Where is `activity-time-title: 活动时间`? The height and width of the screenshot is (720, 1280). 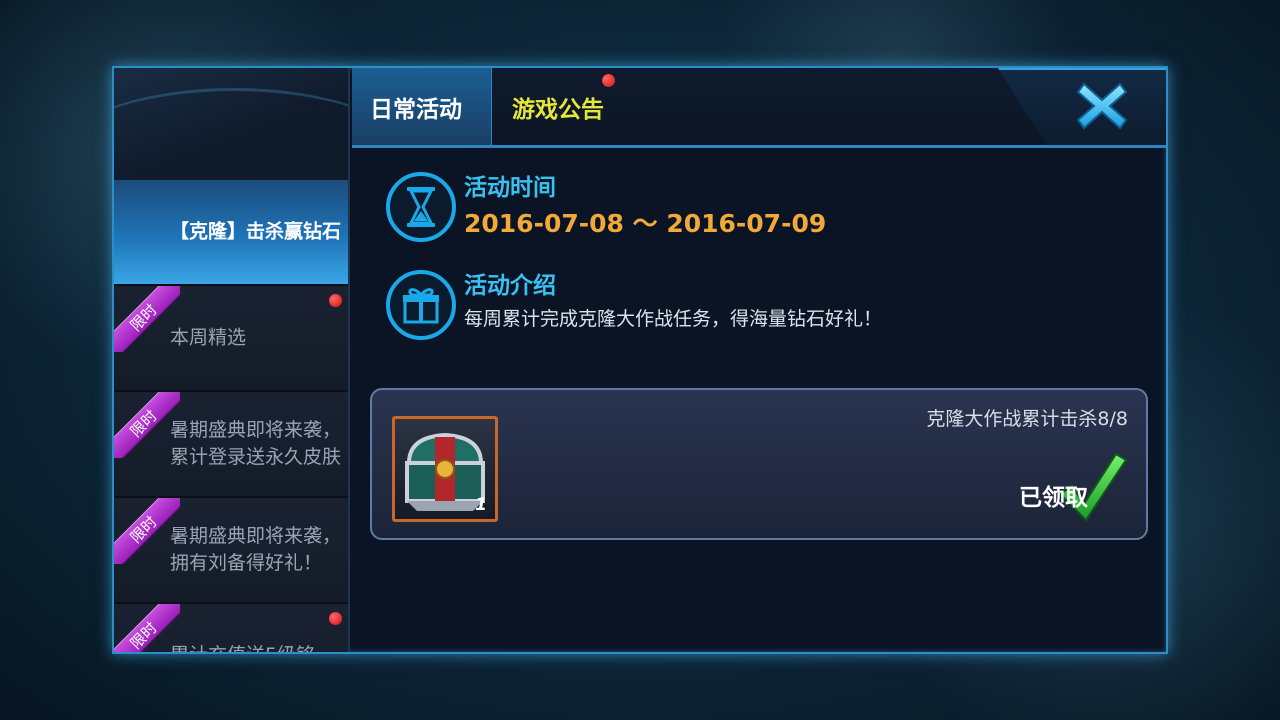
activity-time-title: 活动时间 is located at coordinates (510, 188).